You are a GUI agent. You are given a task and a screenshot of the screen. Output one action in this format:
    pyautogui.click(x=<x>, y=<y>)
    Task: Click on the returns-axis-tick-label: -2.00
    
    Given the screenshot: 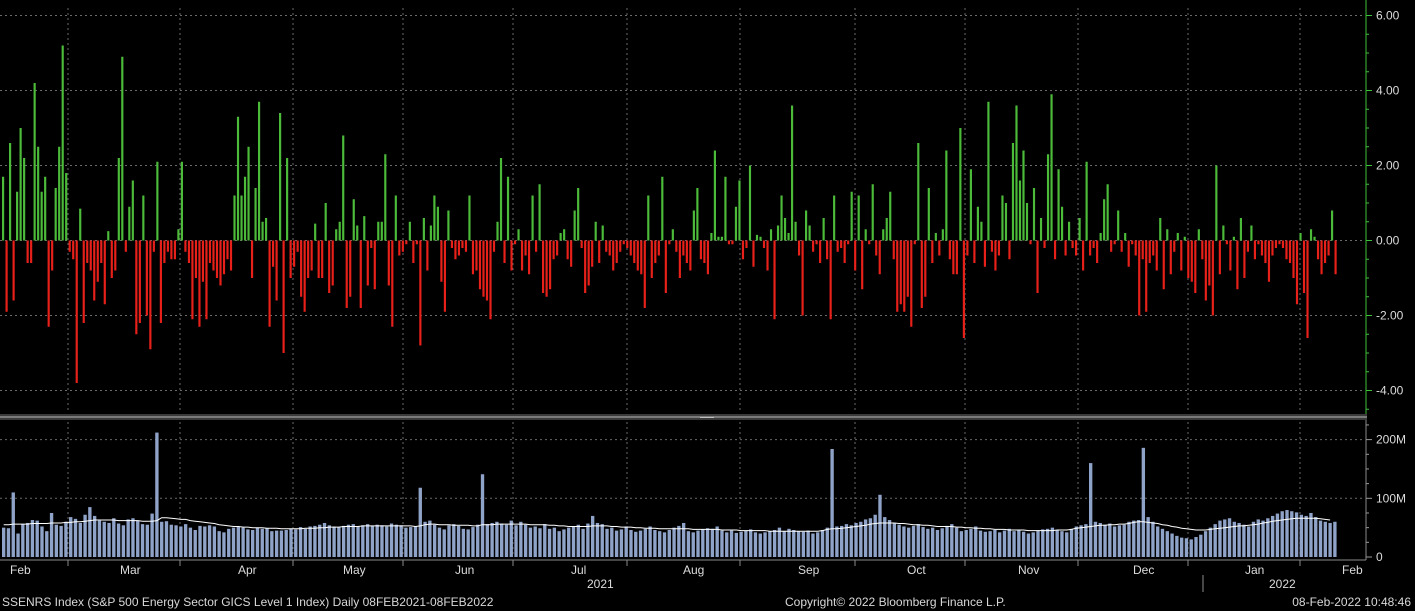 What is the action you would take?
    pyautogui.click(x=1390, y=316)
    